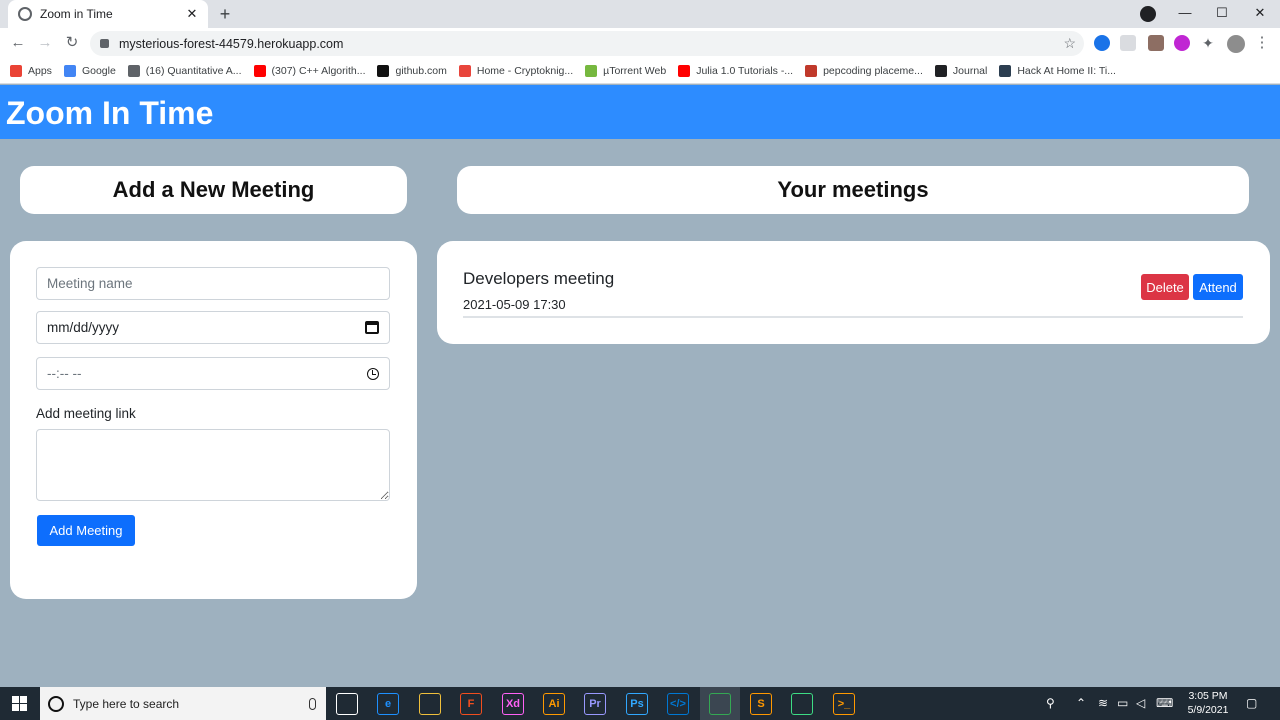 The width and height of the screenshot is (1280, 720). I want to click on new-tab-button: +, so click(225, 14).